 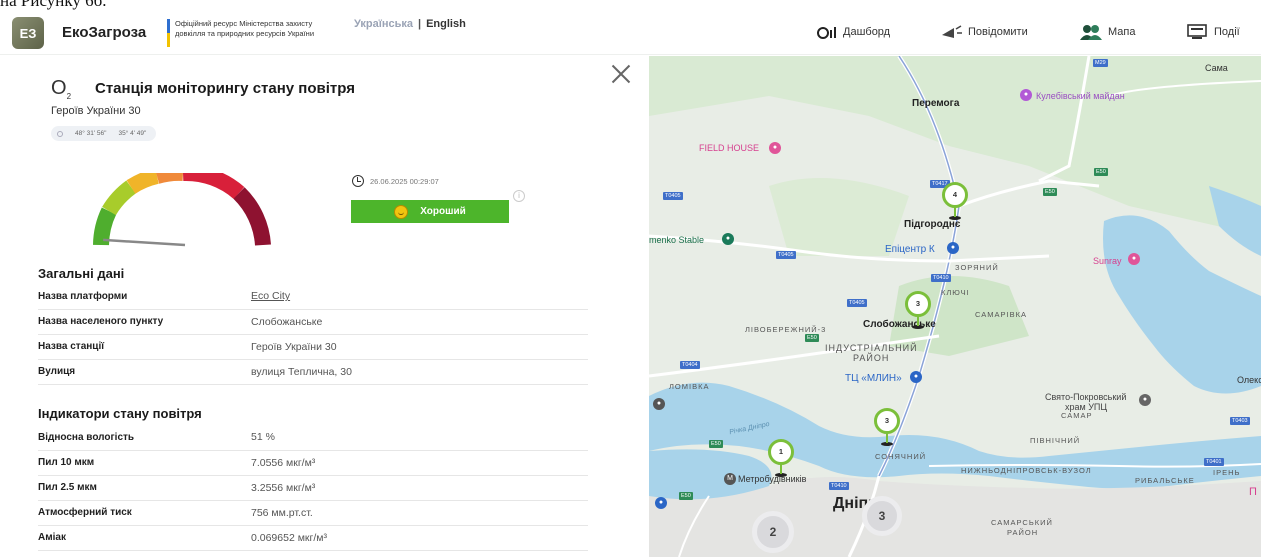 What do you see at coordinates (871, 358) in the screenshot?
I see `map-label: РАЙОН` at bounding box center [871, 358].